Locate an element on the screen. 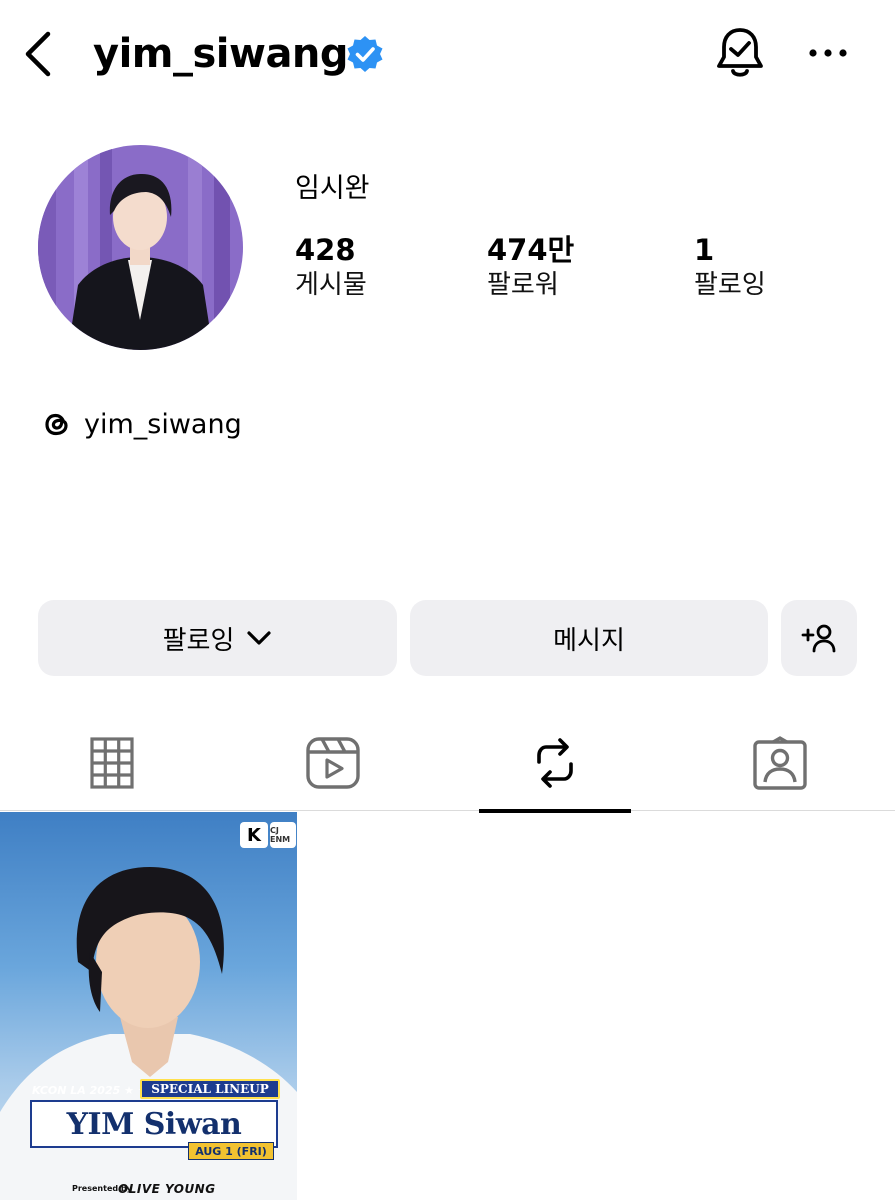 The width and height of the screenshot is (895, 1200). post-date-badge: AUG 1 (FRI) is located at coordinates (231, 1151).